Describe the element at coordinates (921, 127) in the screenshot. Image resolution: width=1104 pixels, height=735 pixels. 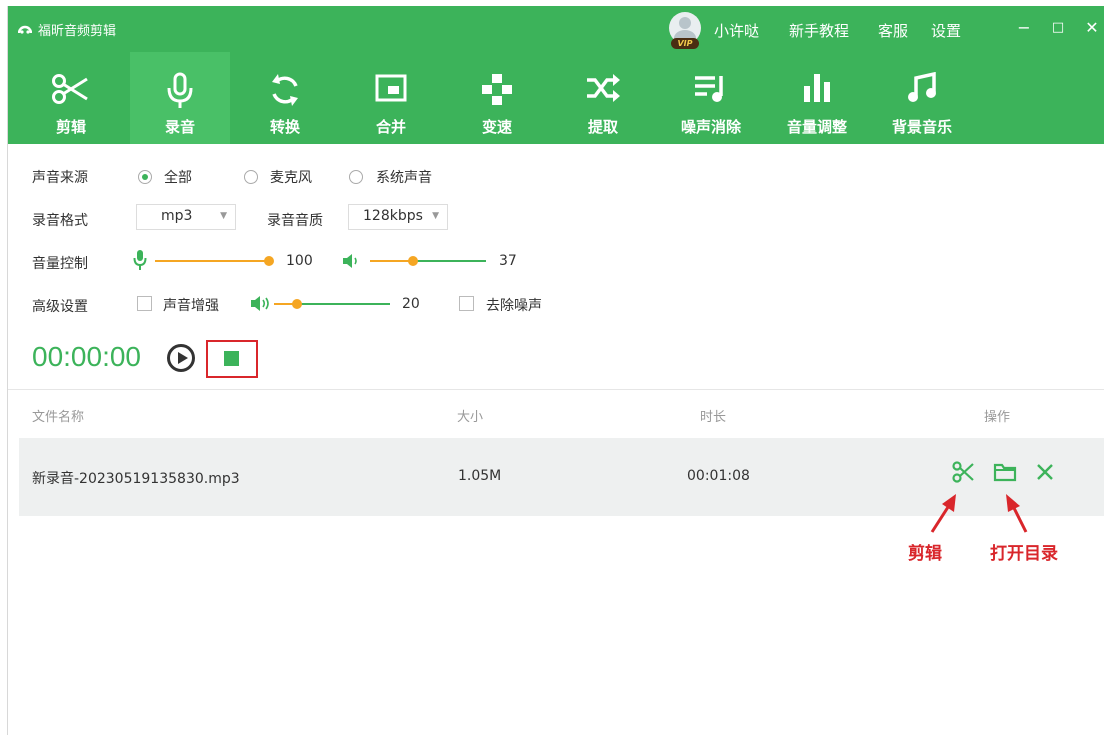
I see `tool-background-music-label: 背景音乐` at that location.